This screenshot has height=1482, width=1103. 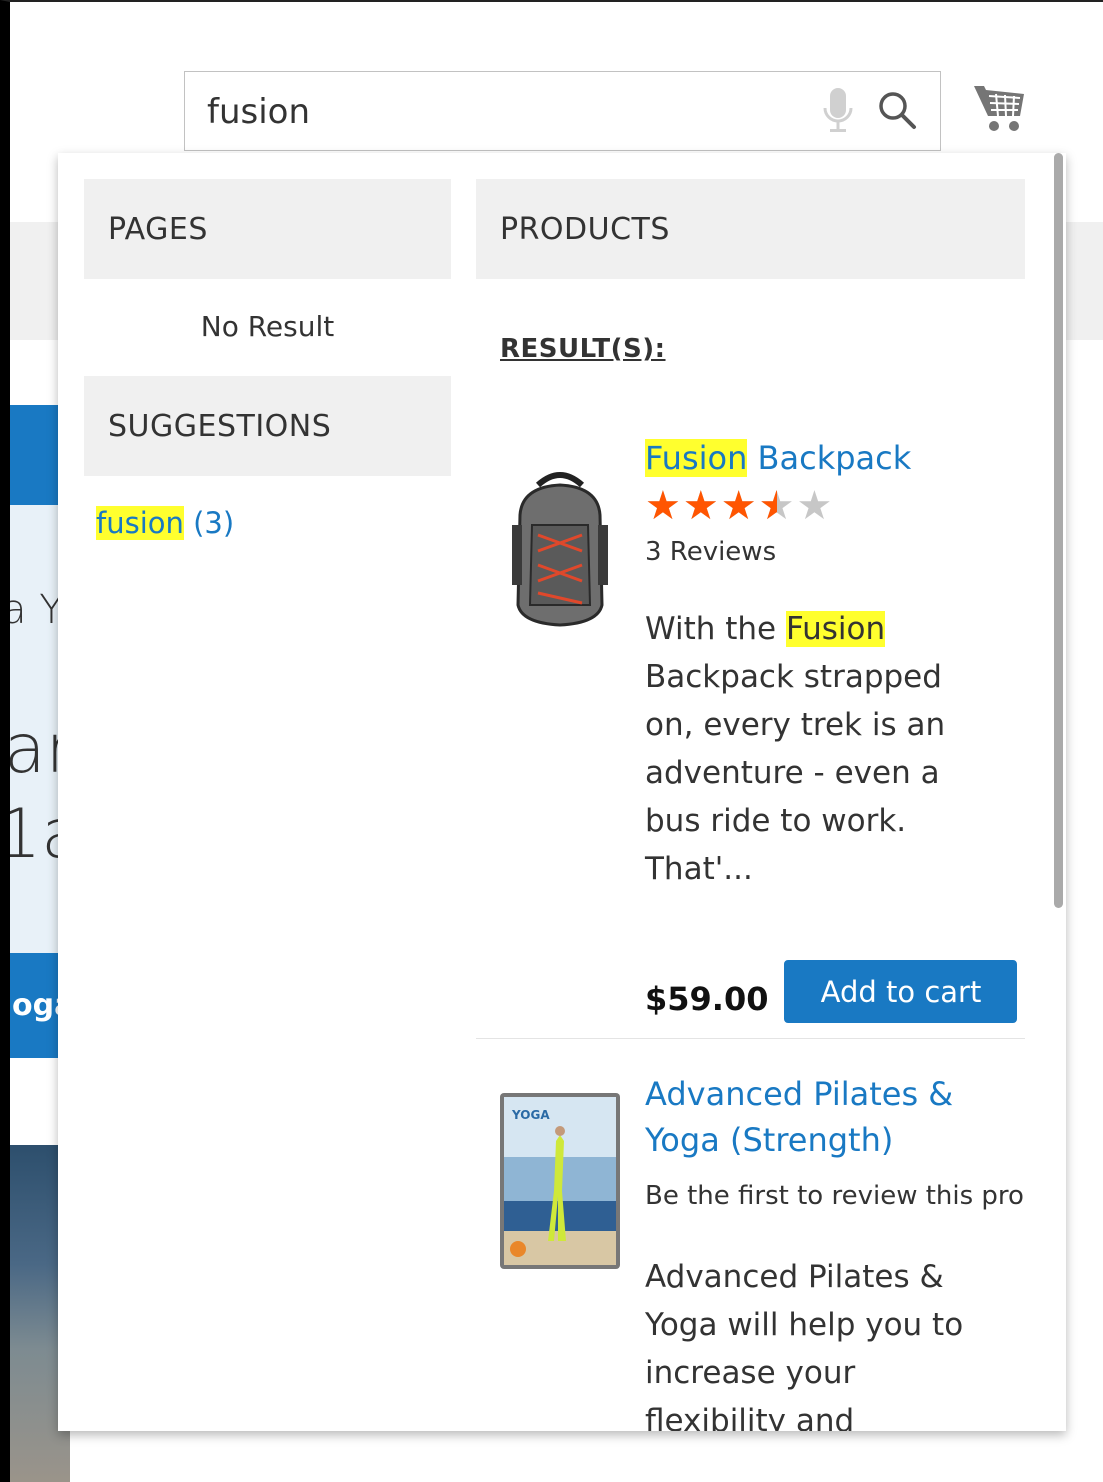 What do you see at coordinates (267, 426) in the screenshot?
I see `suggestions-heading: SUGGESTIONS` at bounding box center [267, 426].